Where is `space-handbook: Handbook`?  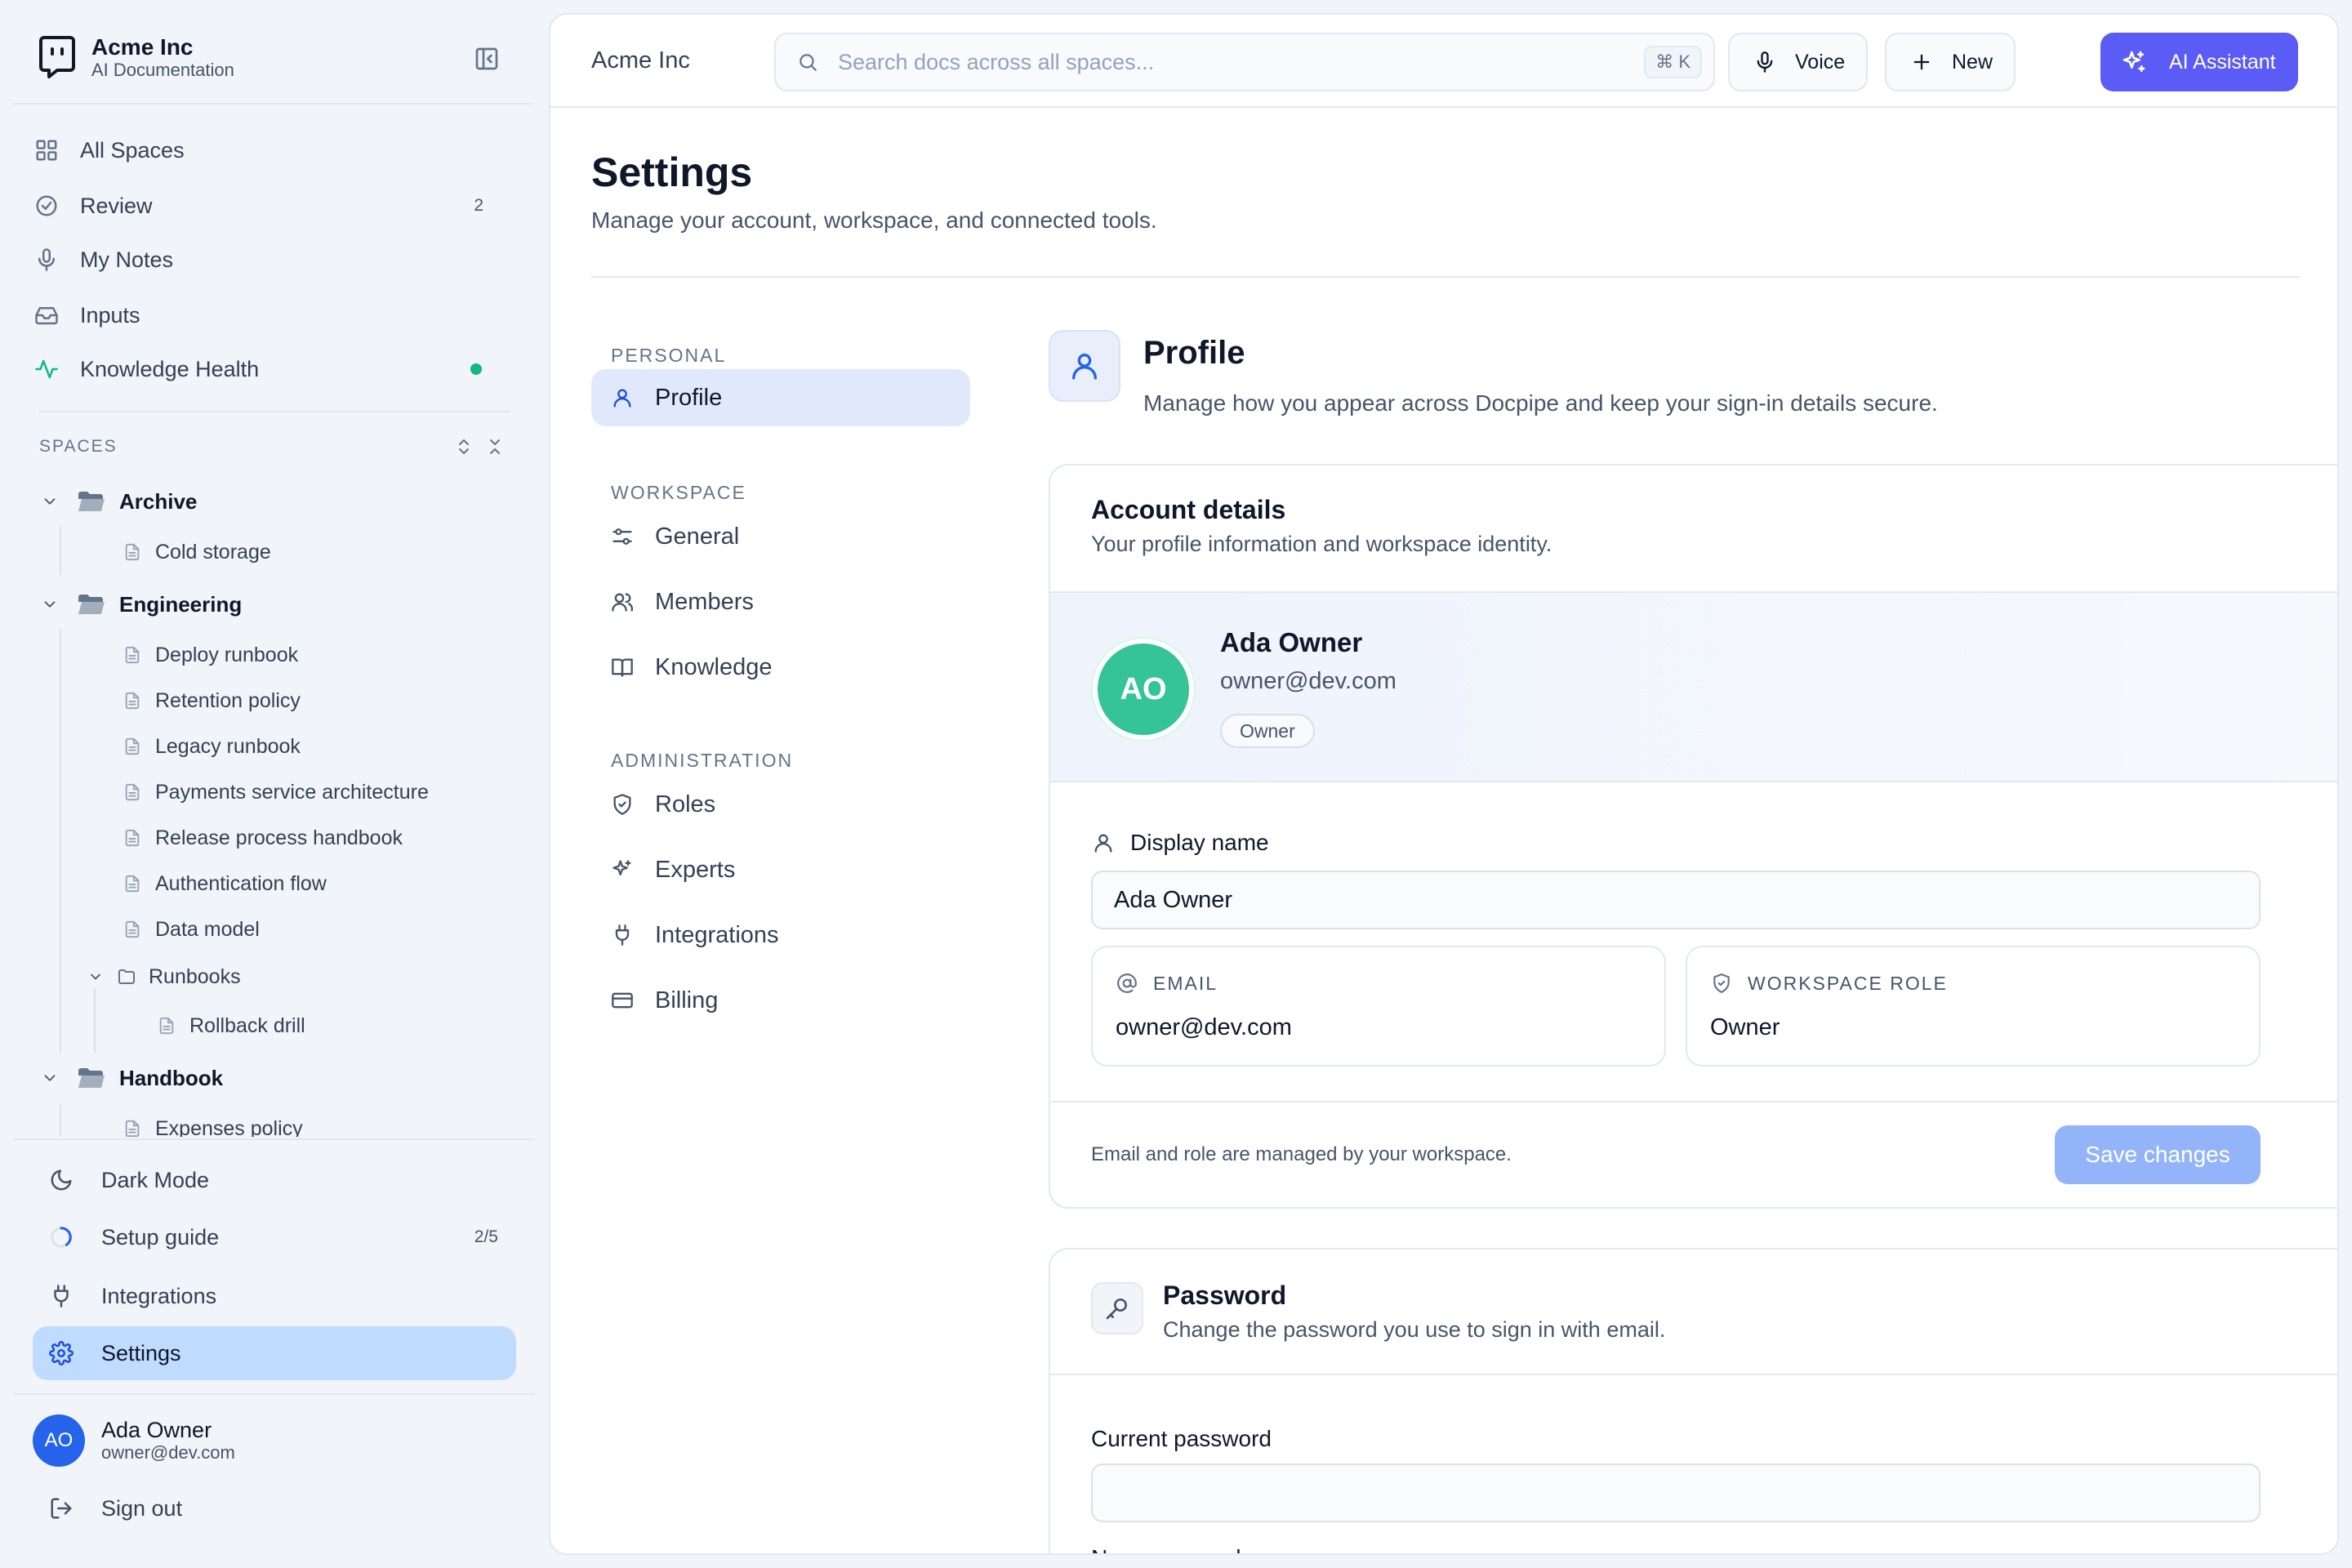 space-handbook: Handbook is located at coordinates (131, 1078).